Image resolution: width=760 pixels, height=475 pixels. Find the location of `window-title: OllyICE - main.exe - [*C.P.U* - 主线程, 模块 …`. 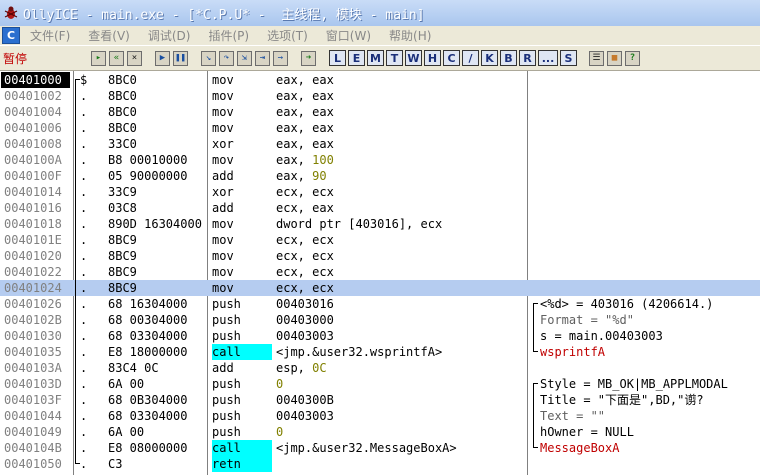

window-title: OllyICE - main.exe - [*C.P.U* - 主线程, 模块 … is located at coordinates (224, 15).